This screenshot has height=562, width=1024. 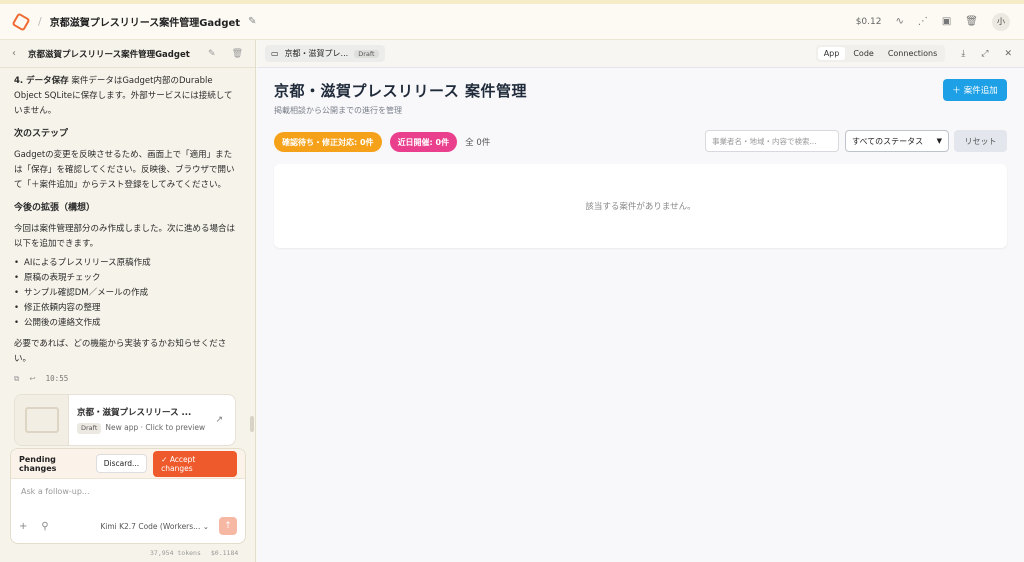 I want to click on tab-connections: Connections, so click(x=912, y=53).